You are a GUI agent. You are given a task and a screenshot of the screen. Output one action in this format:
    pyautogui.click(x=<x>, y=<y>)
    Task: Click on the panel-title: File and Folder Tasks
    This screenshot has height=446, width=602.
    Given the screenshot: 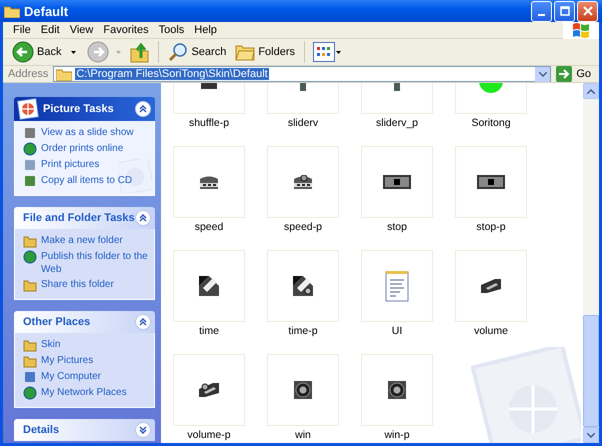 What is the action you would take?
    pyautogui.click(x=79, y=218)
    